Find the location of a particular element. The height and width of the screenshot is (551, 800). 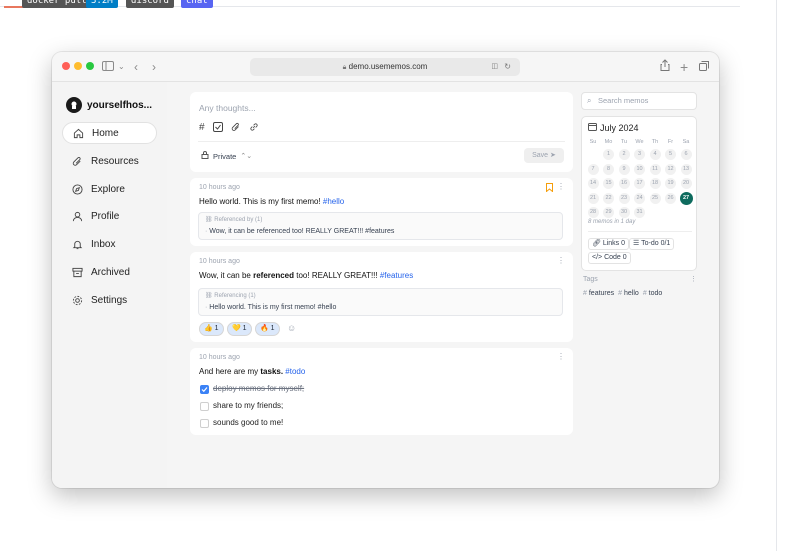

sidebar-item-resources: Resources is located at coordinates (109, 161).